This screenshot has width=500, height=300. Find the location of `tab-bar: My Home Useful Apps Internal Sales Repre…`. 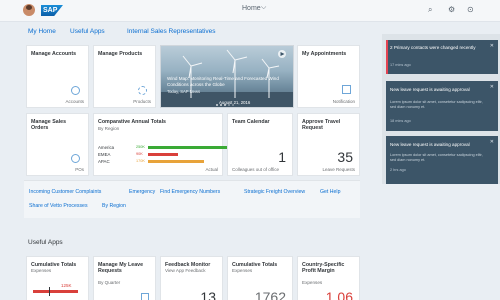

tab-bar: My Home Useful Apps Internal Sales Repre… is located at coordinates (190, 35).